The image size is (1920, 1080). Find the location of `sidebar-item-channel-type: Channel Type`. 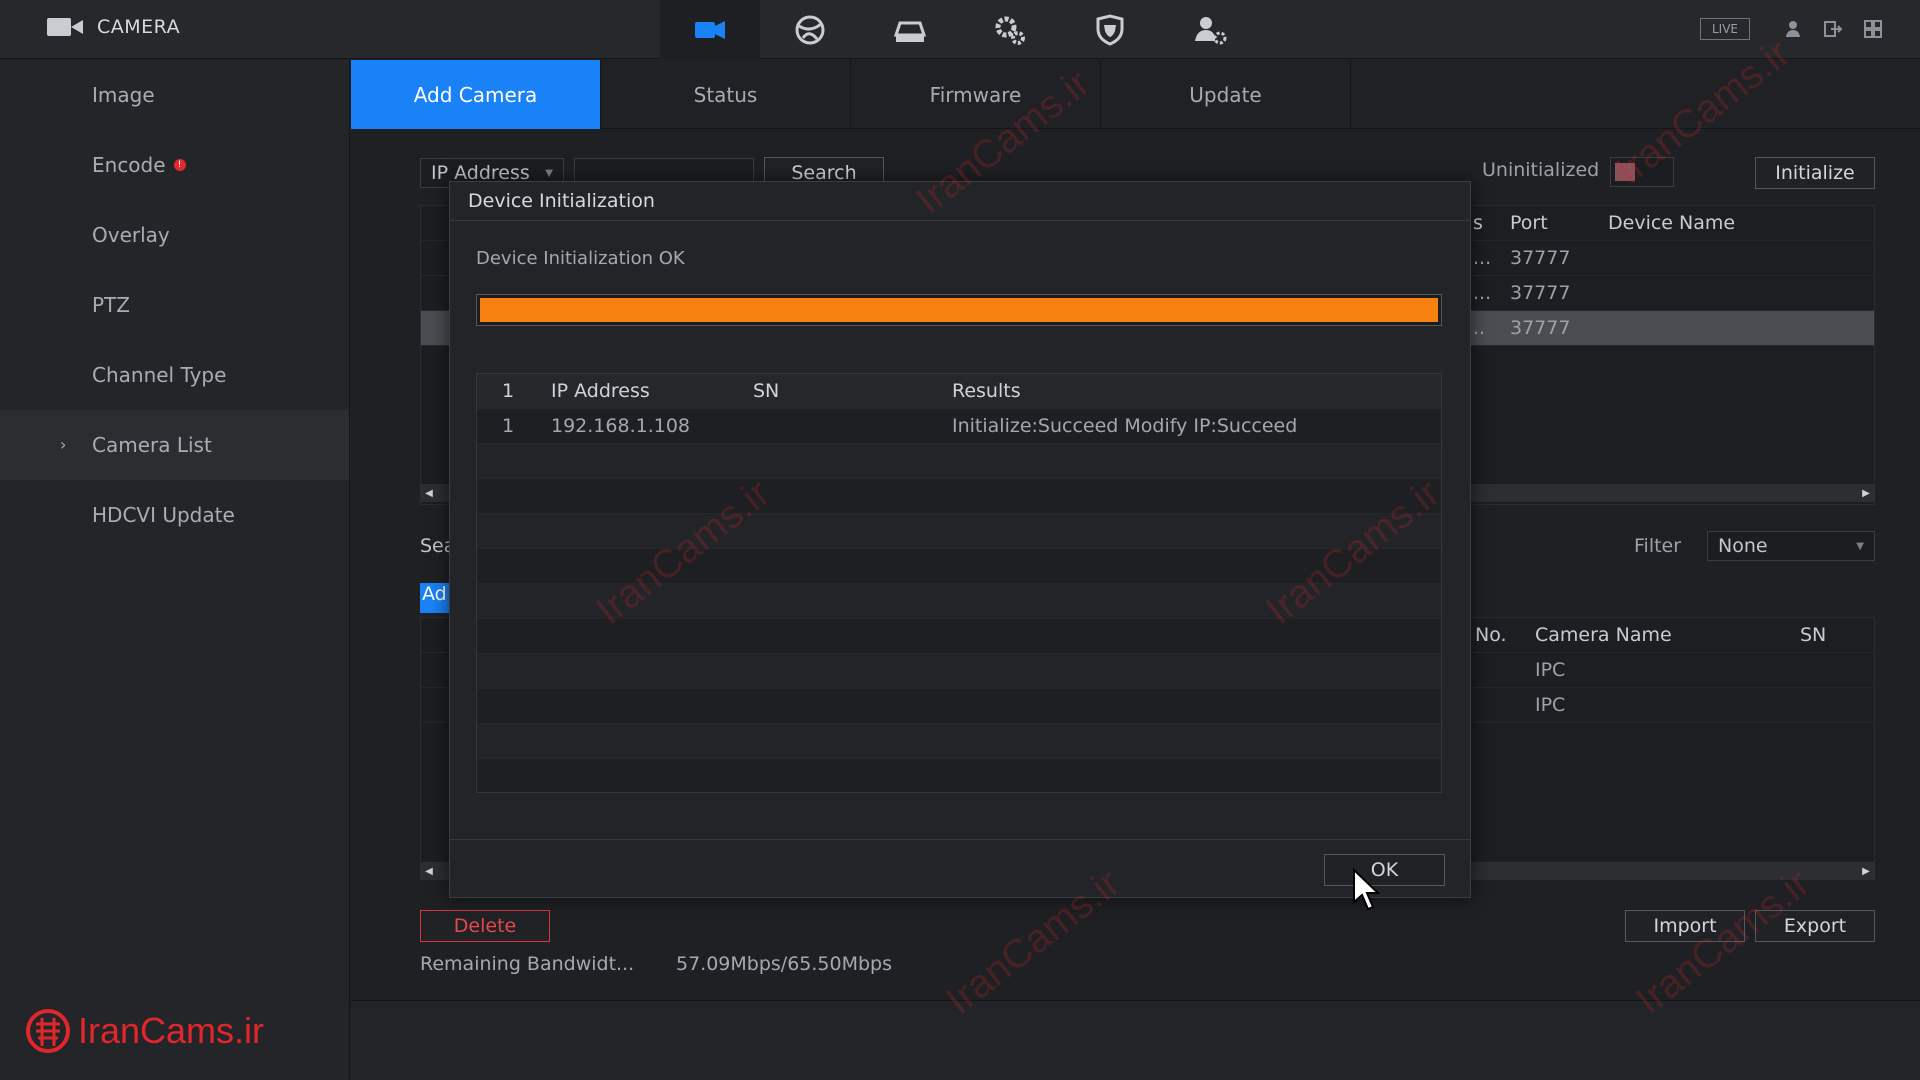

sidebar-item-channel-type: Channel Type is located at coordinates (174, 375).